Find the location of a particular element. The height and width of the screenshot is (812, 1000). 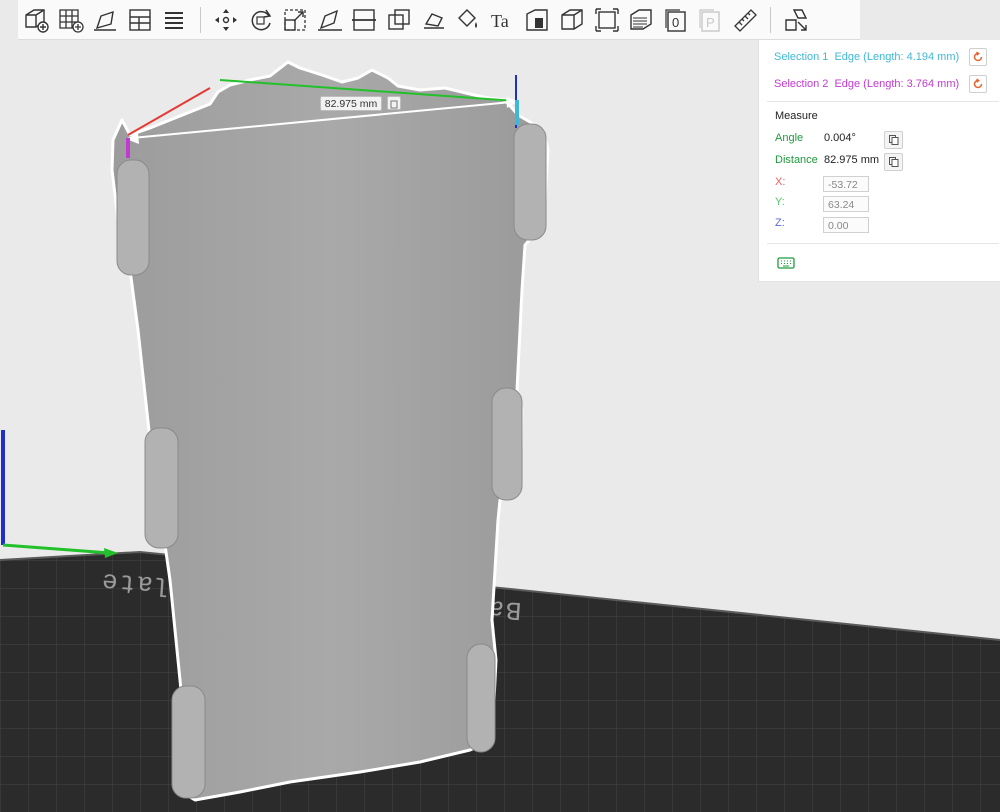

layout-button is located at coordinates (140, 20).